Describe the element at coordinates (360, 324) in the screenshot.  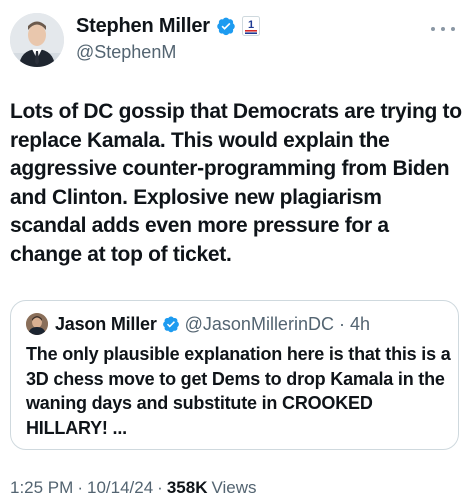
I see `quoted-timestamp: 4h` at that location.